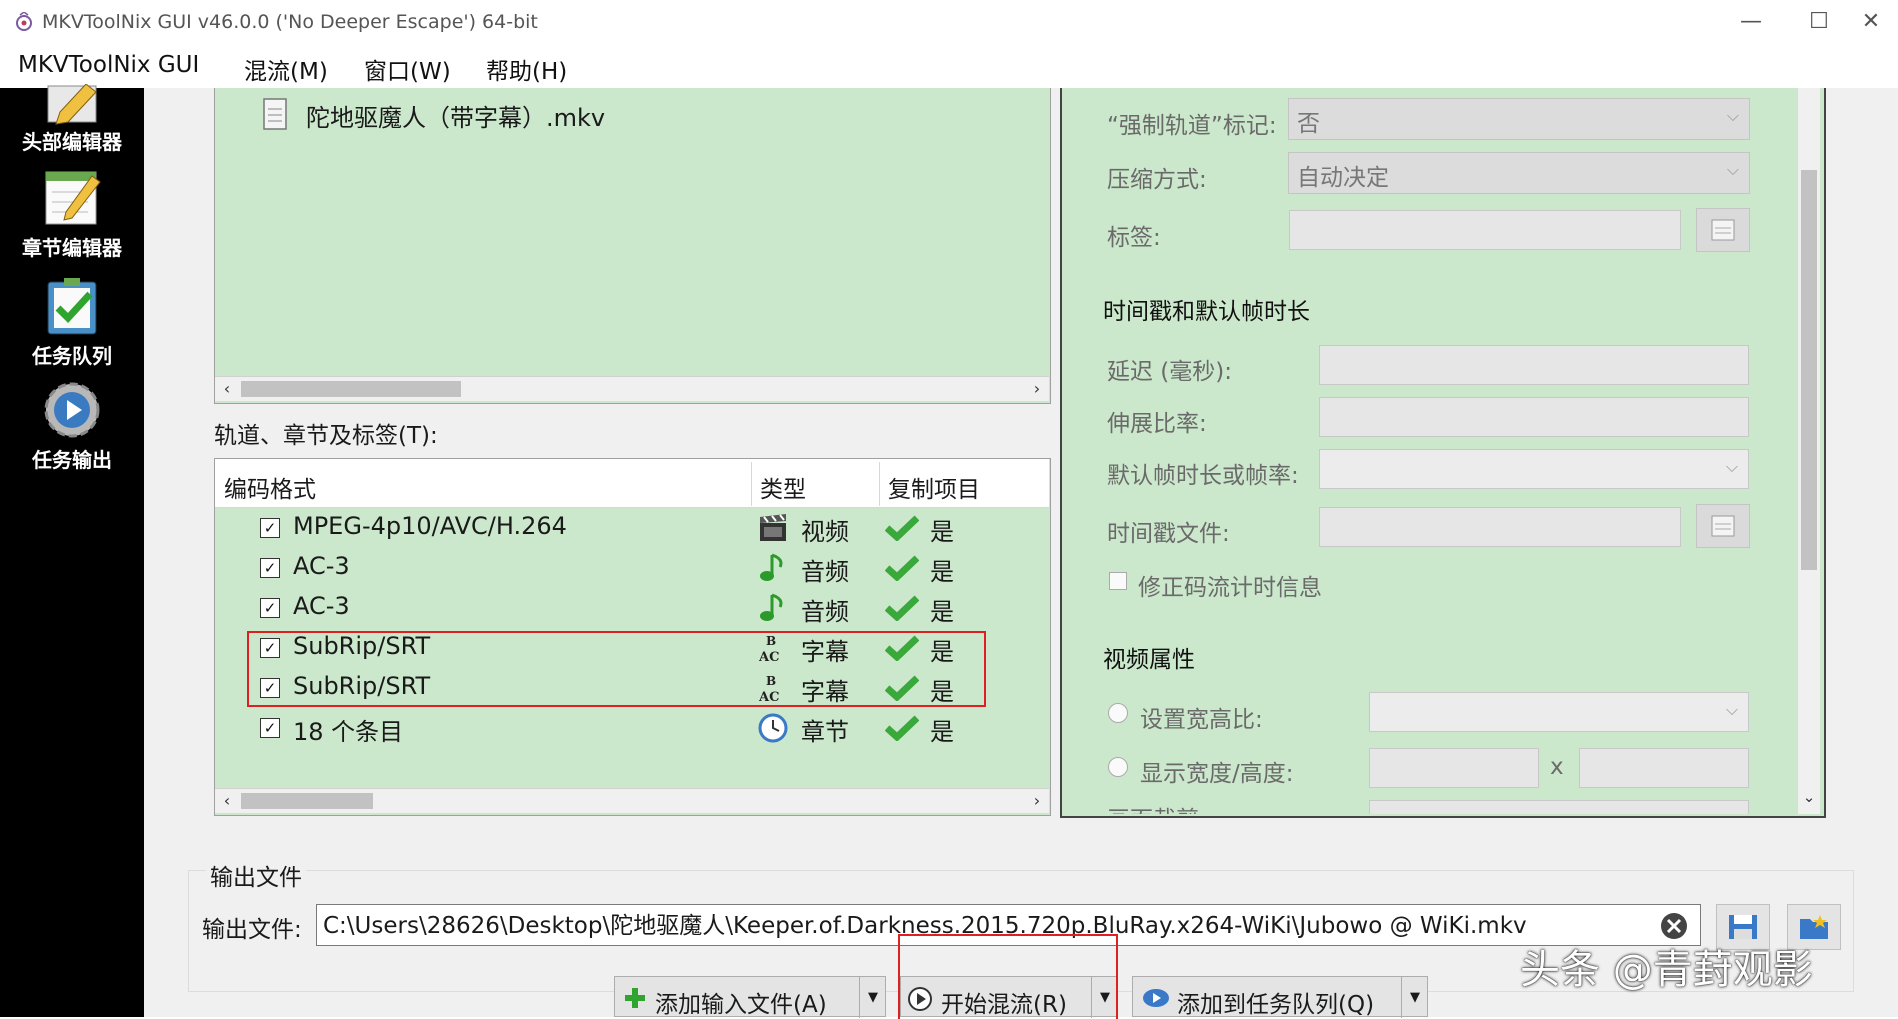  I want to click on timestamp-file-browse-button, so click(1723, 526).